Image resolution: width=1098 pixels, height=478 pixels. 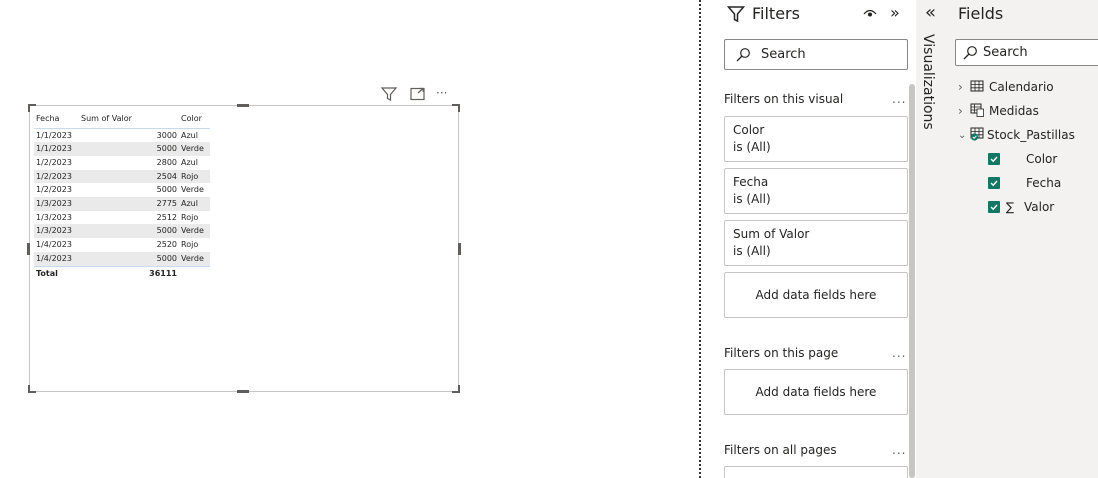 I want to click on resize-handle-bottom-right, so click(x=456, y=389).